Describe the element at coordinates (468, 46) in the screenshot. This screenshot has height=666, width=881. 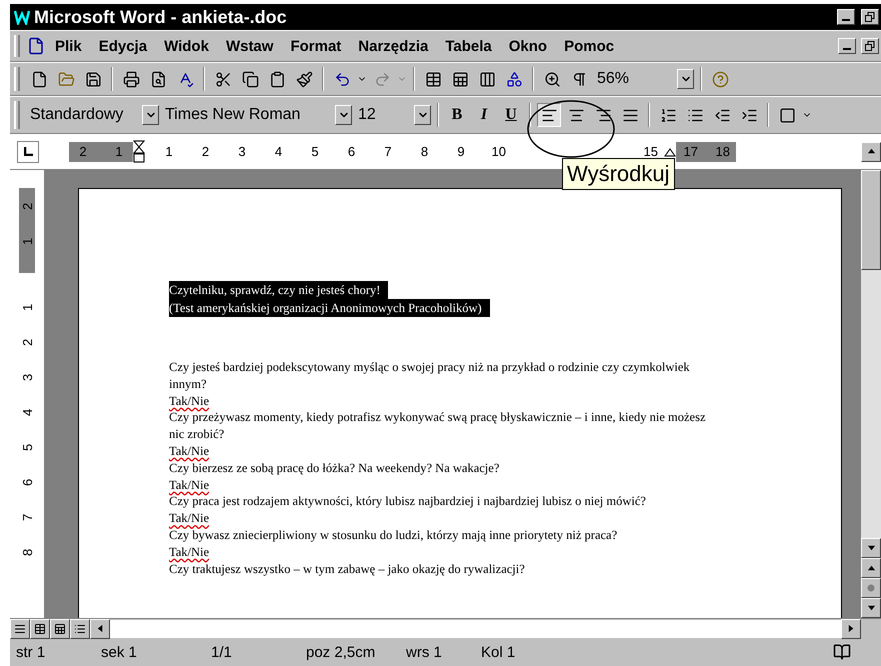
I see `menu-item: Tabela` at that location.